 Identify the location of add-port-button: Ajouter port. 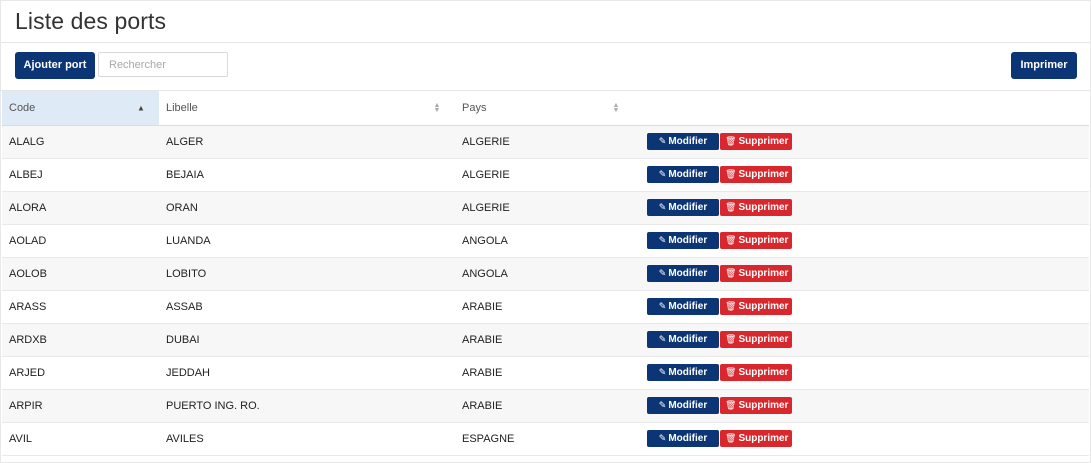
(55, 65).